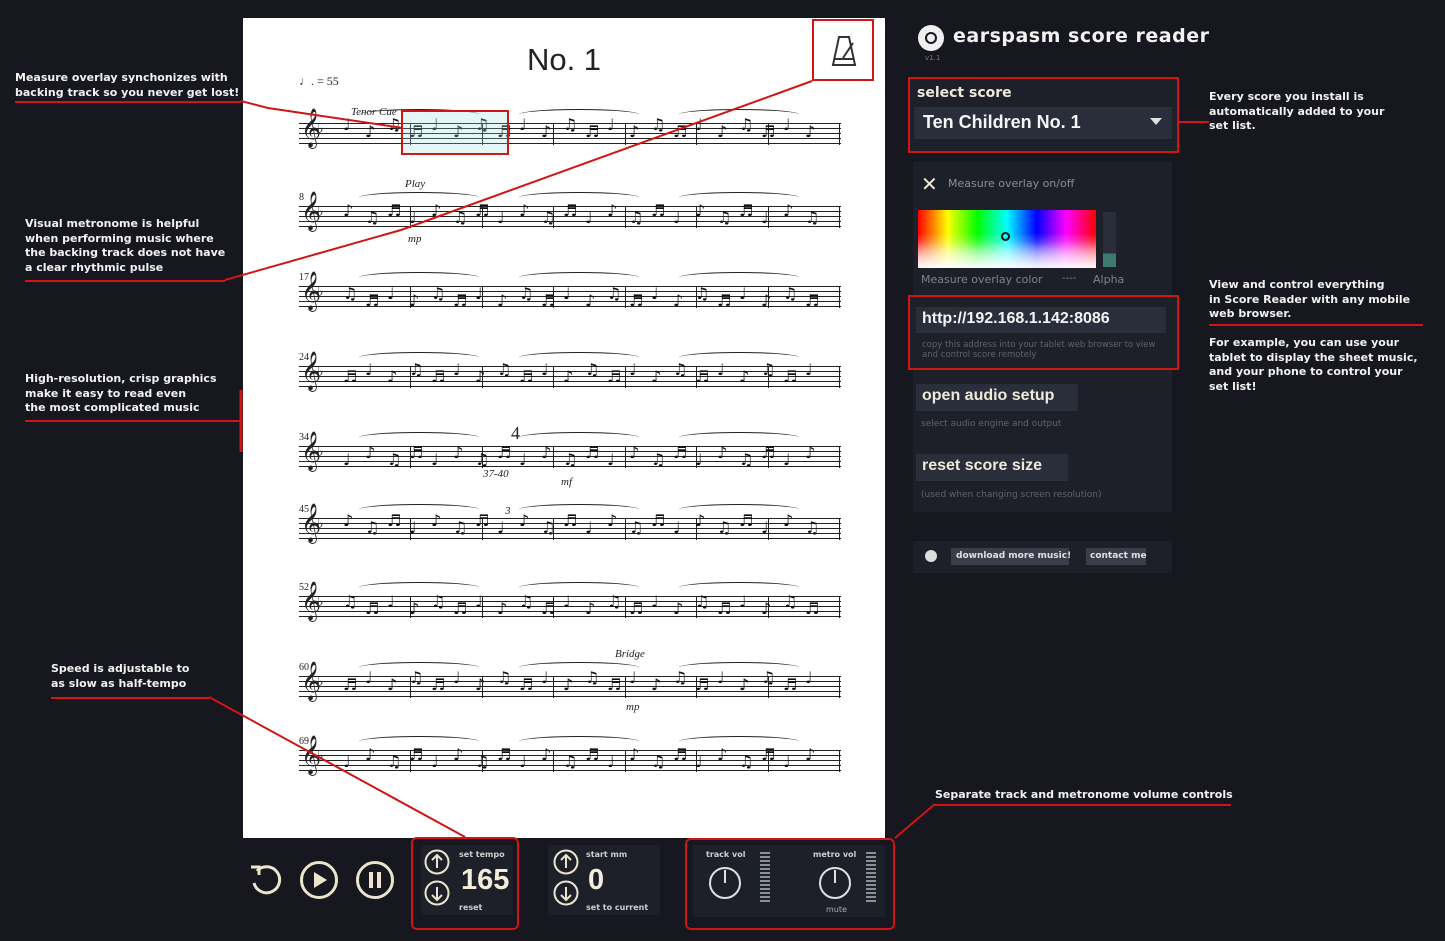  I want to click on download-more-music-label: download more music!, so click(1013, 556).